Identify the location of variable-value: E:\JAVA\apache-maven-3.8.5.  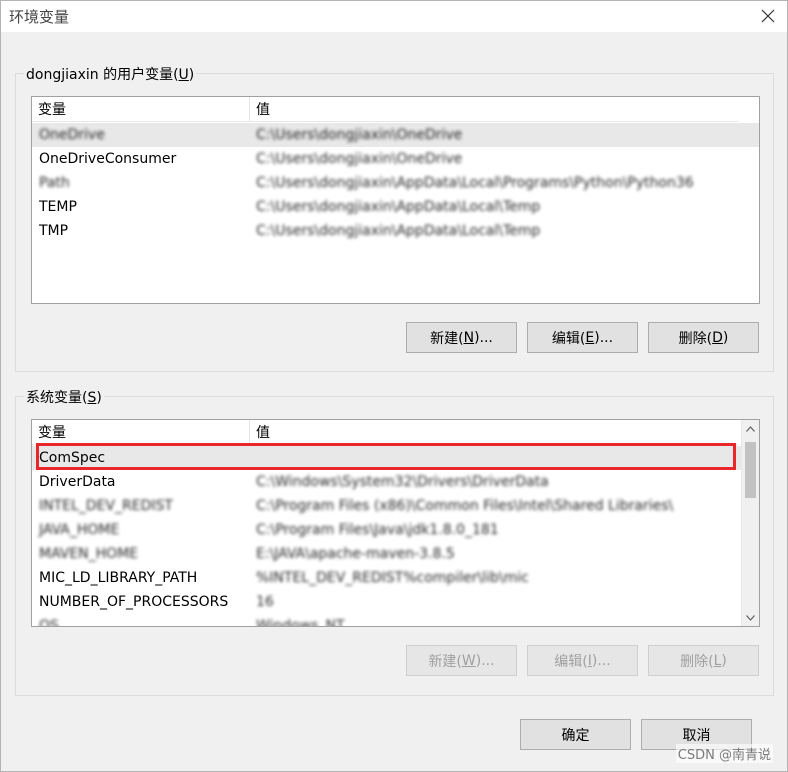
(355, 554).